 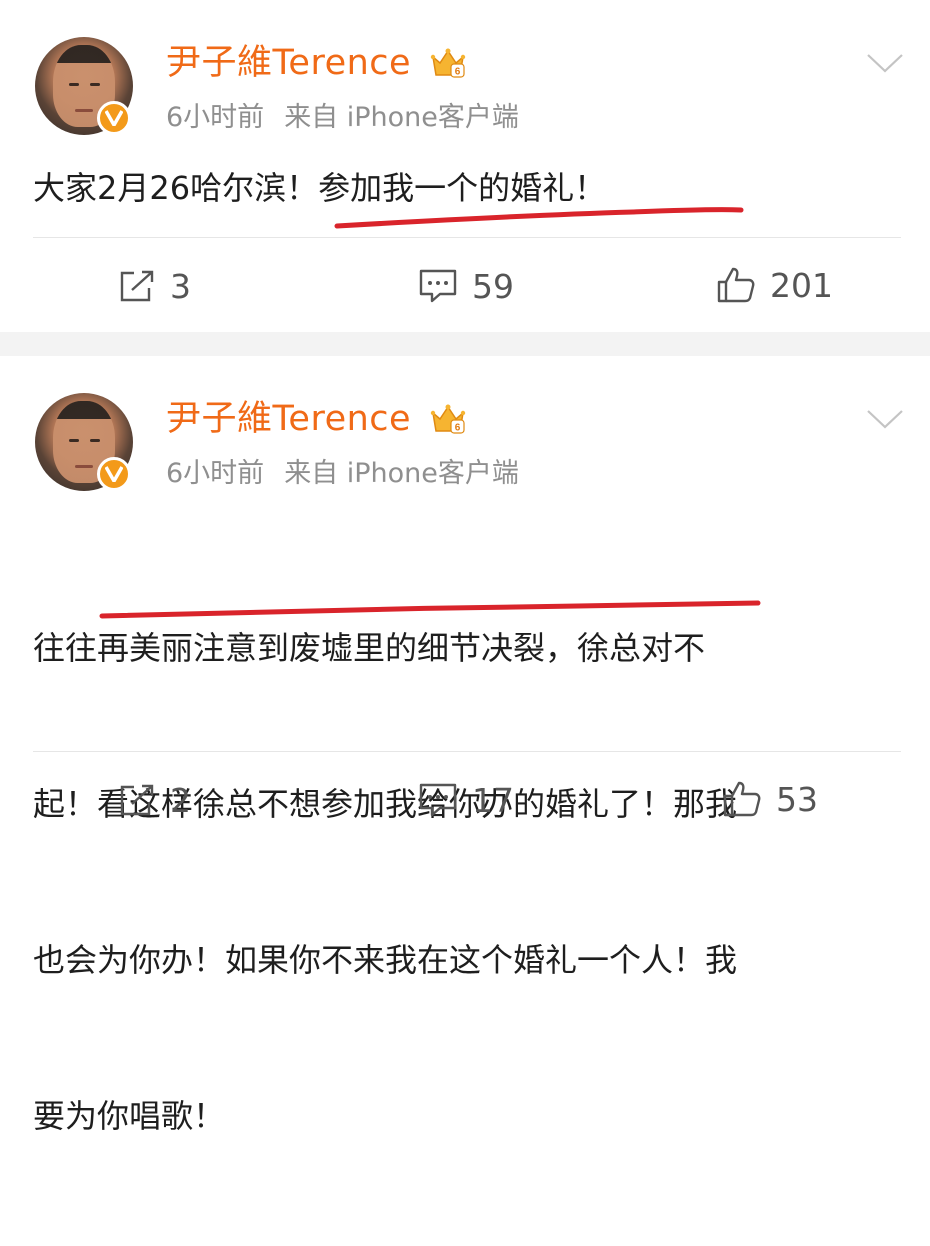 What do you see at coordinates (369, 648) in the screenshot?
I see `post-content-line: 往往再美丽注意到废墟里的细节决裂，徐总对不` at bounding box center [369, 648].